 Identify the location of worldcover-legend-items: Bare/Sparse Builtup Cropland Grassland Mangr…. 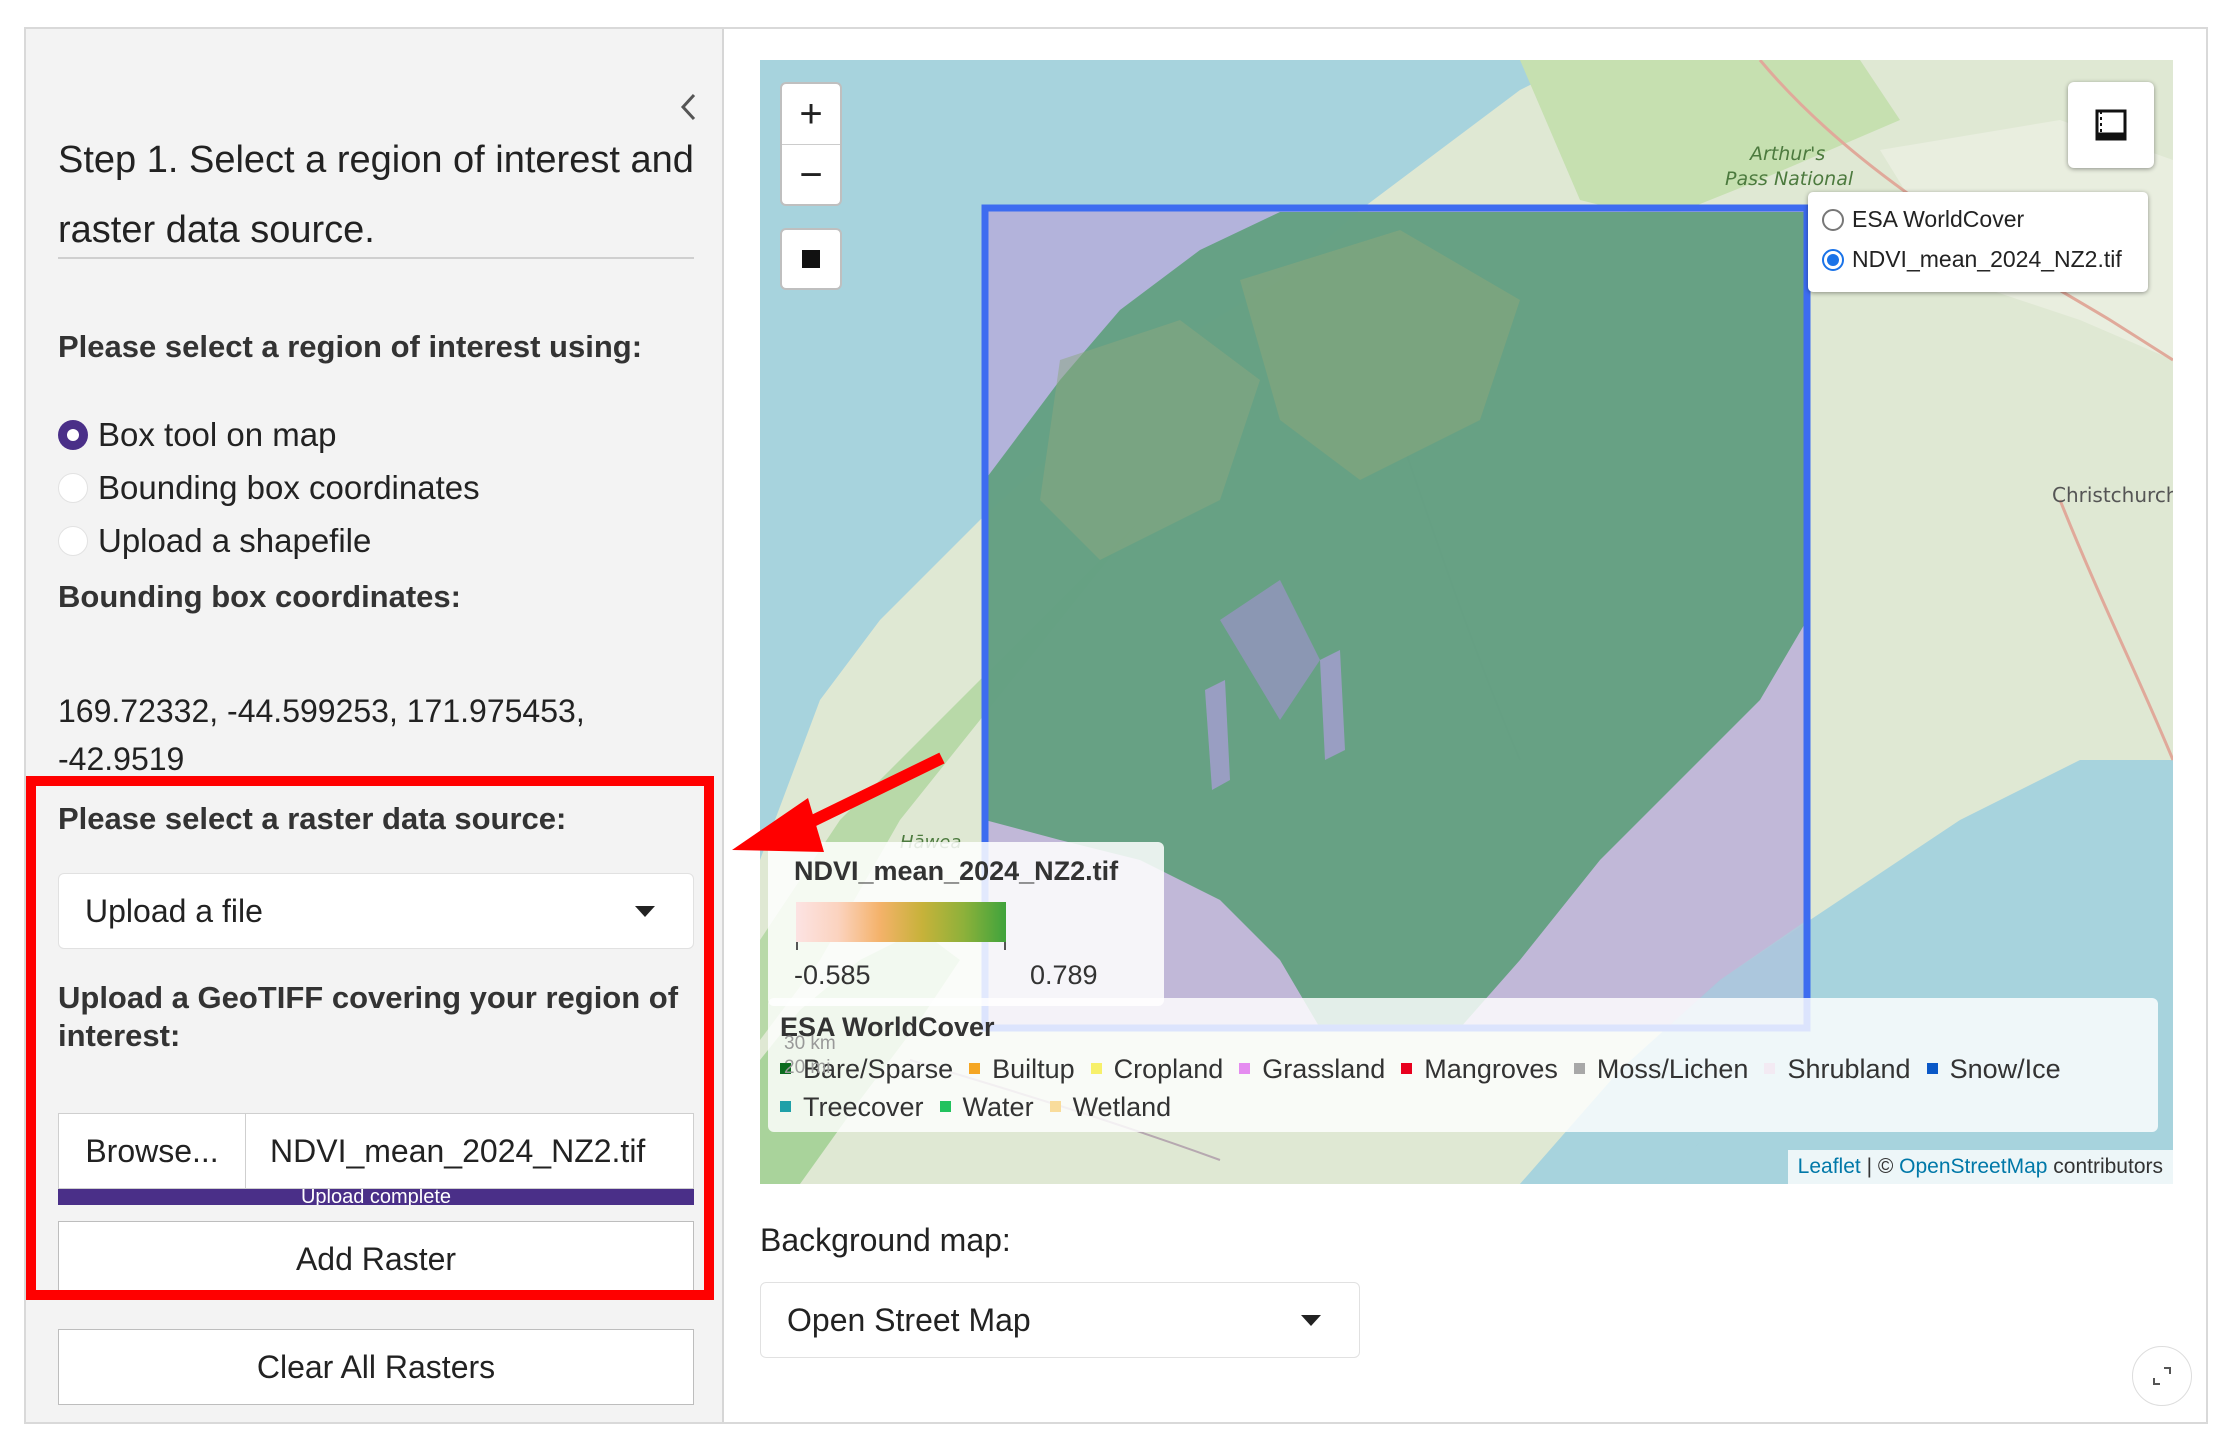
(1465, 1088).